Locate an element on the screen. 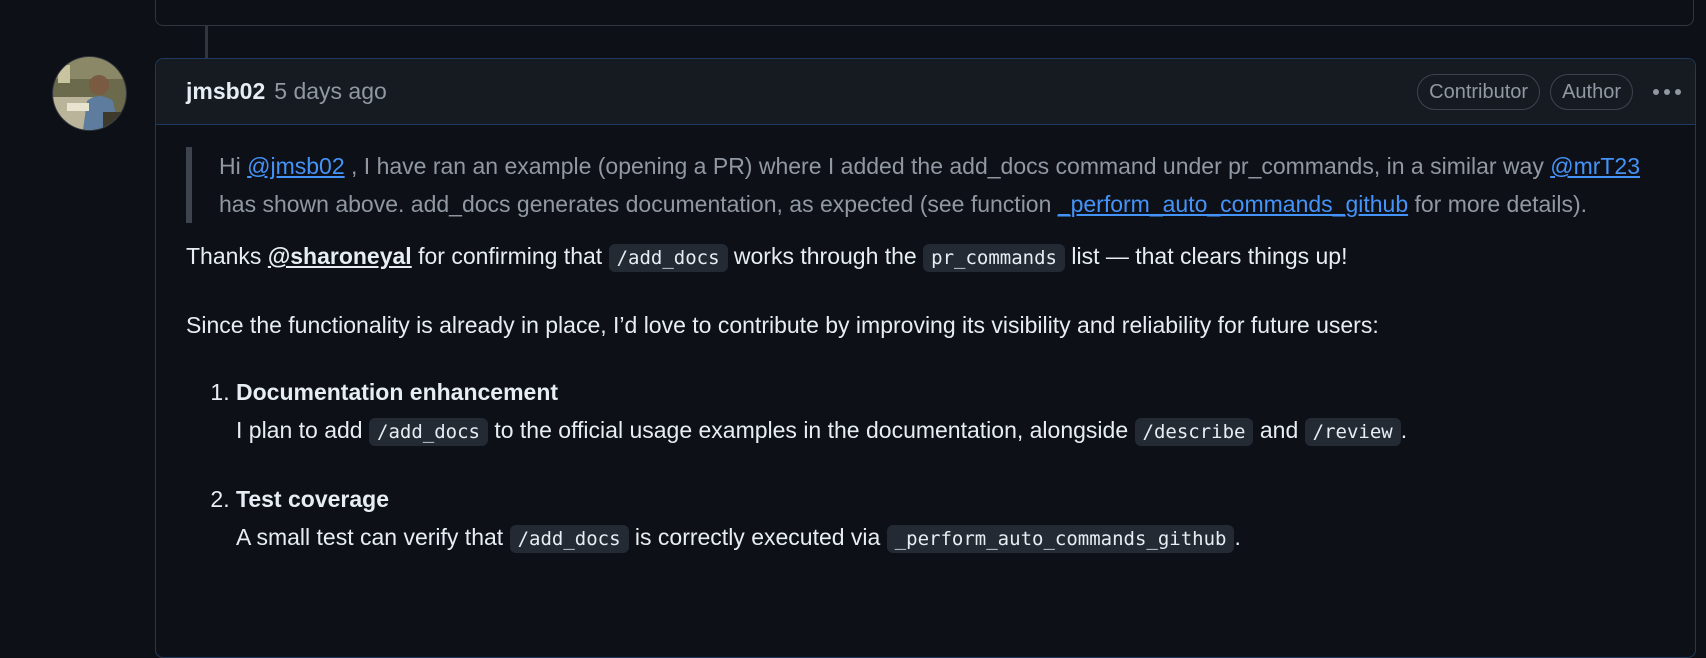 This screenshot has height=658, width=1706. function-link: _perform_auto_commands_github is located at coordinates (1233, 204).